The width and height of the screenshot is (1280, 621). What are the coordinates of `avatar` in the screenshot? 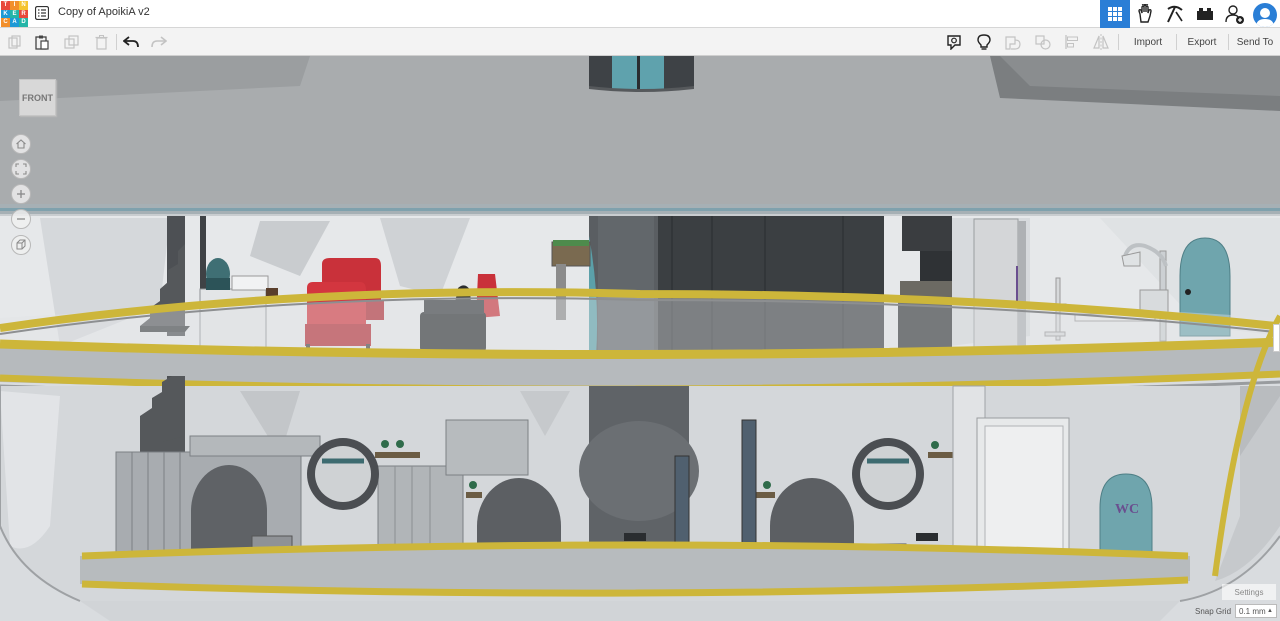 It's located at (1265, 15).